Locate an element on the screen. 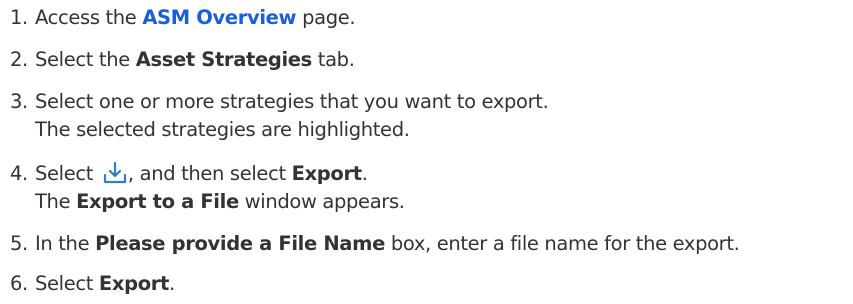 The width and height of the screenshot is (853, 304). step-number: 4. is located at coordinates (19, 173).